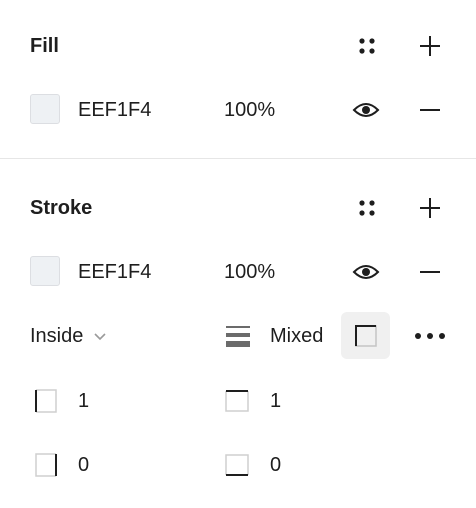 This screenshot has height=508, width=476. What do you see at coordinates (114, 272) in the screenshot?
I see `stroke-color-hex-input: EEF1F4` at bounding box center [114, 272].